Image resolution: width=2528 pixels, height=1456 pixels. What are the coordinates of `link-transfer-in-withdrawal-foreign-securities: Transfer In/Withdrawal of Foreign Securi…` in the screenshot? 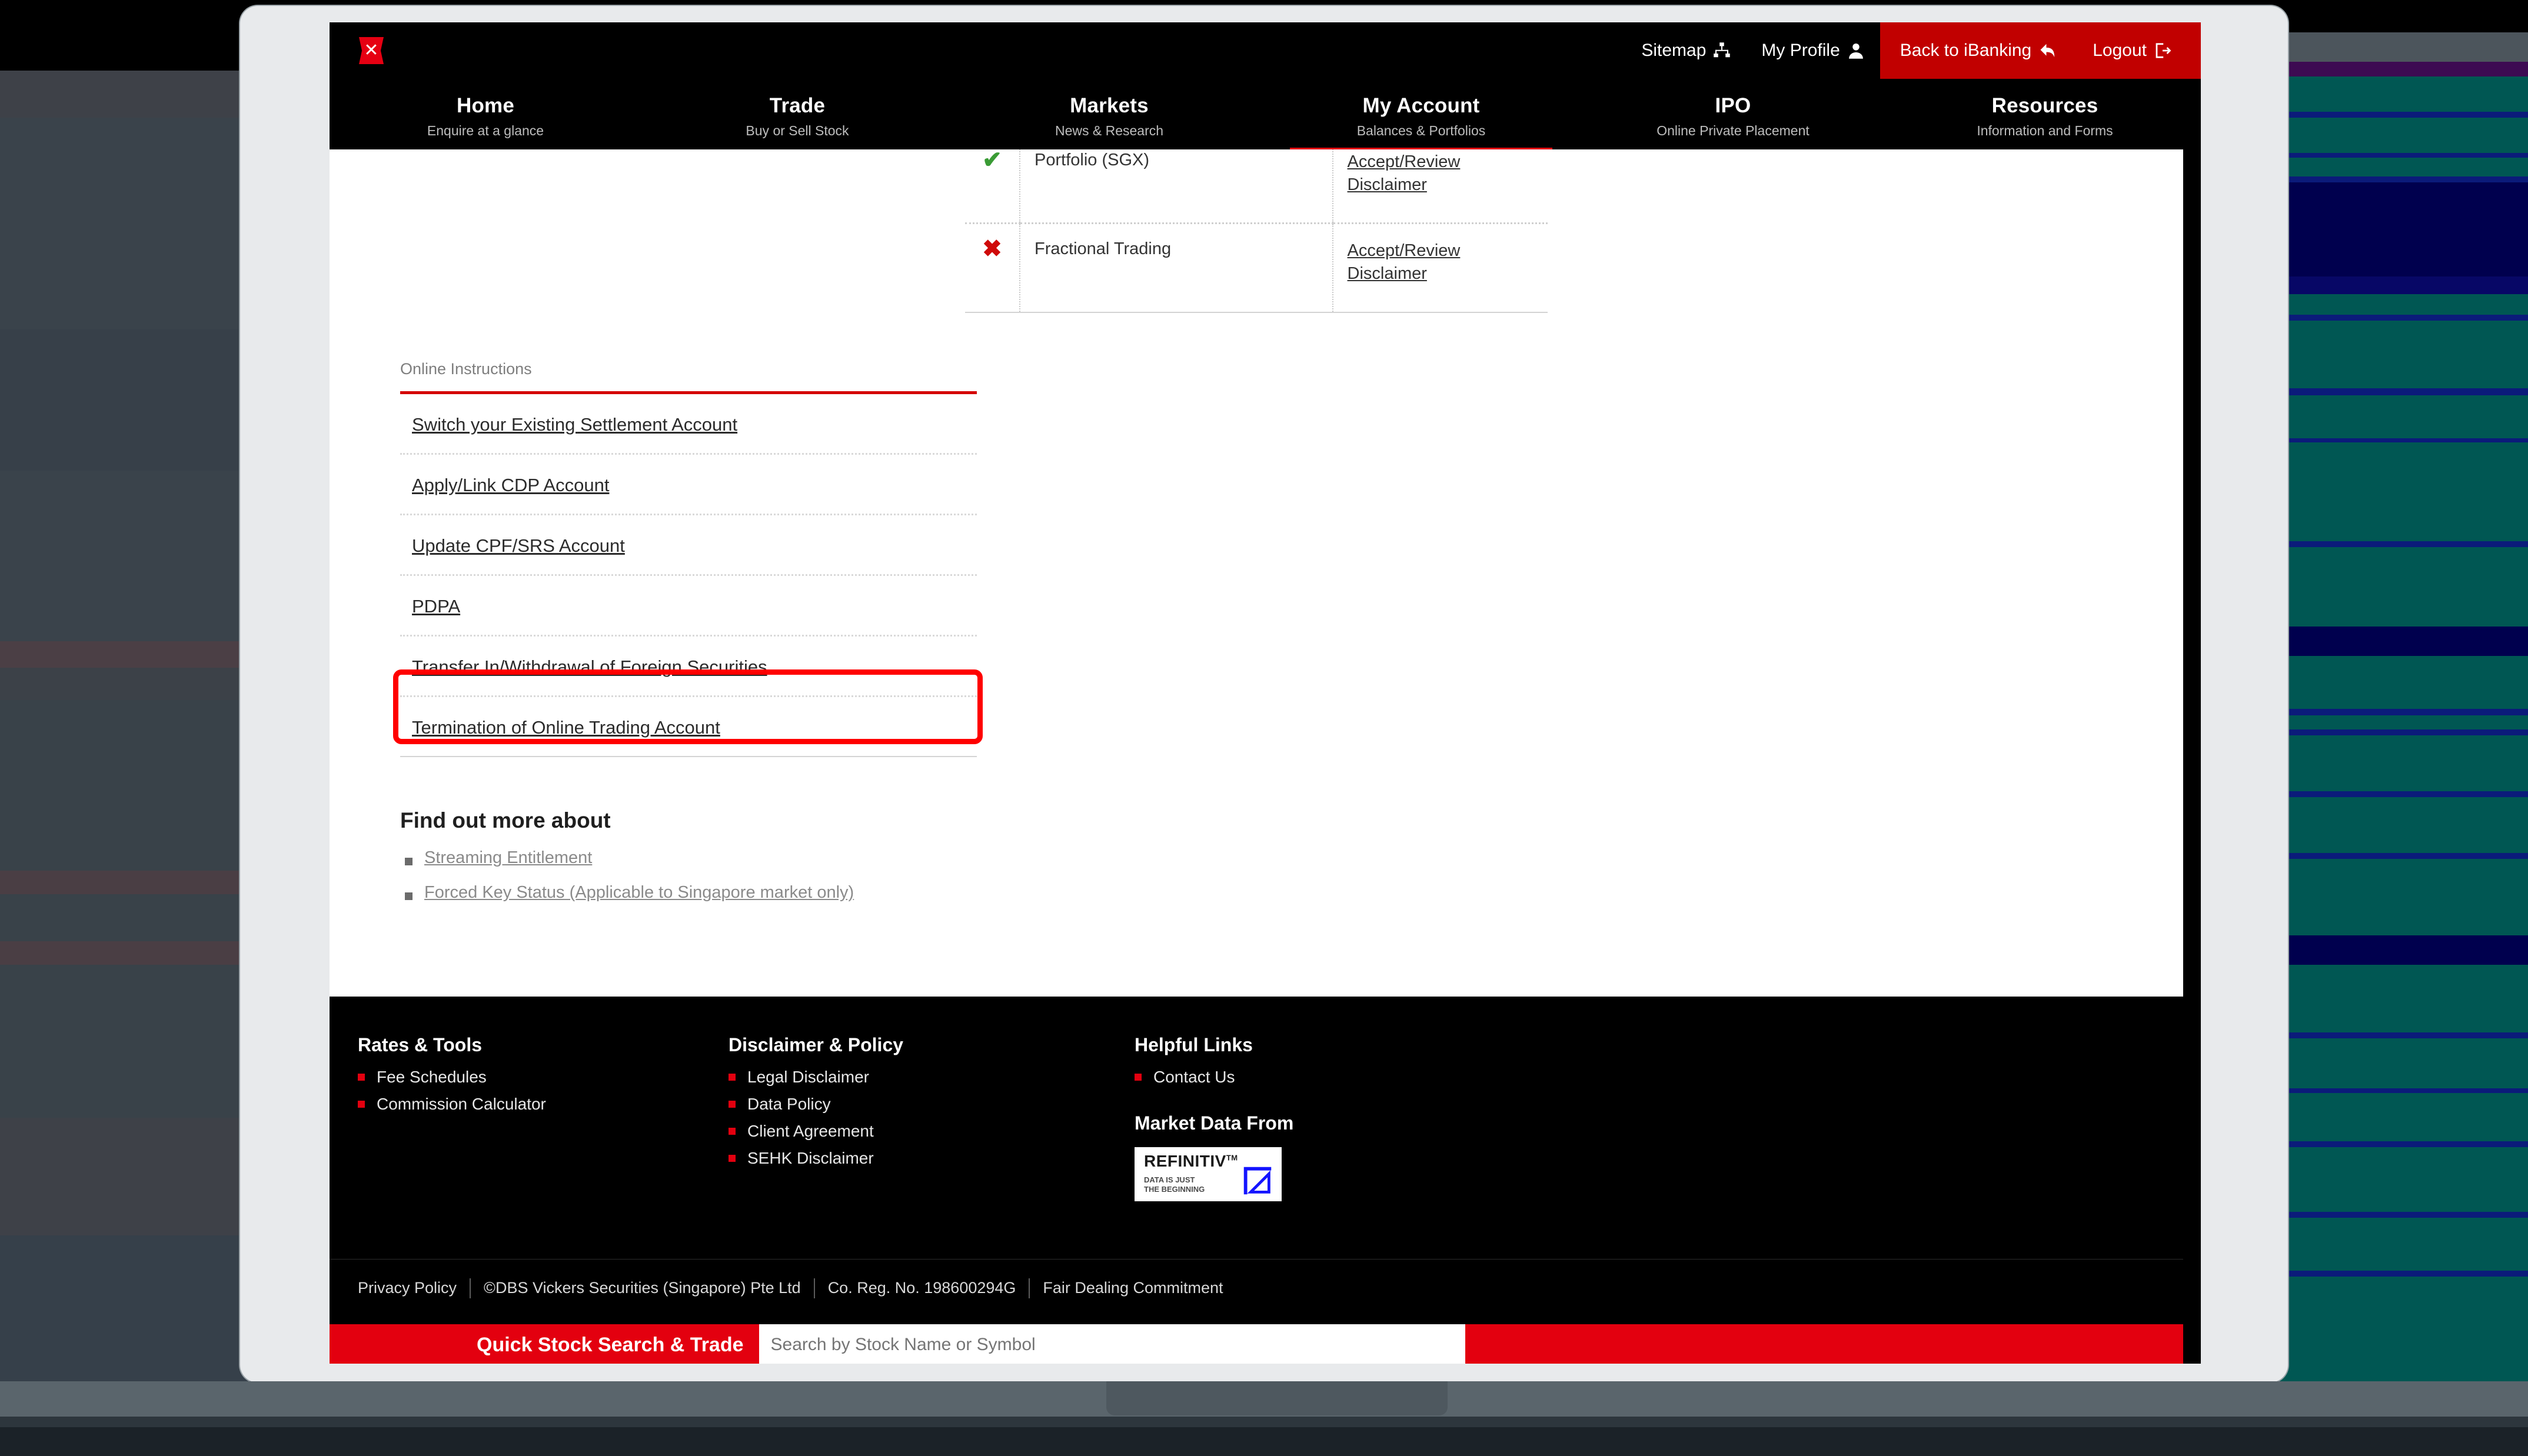 It's located at (589, 667).